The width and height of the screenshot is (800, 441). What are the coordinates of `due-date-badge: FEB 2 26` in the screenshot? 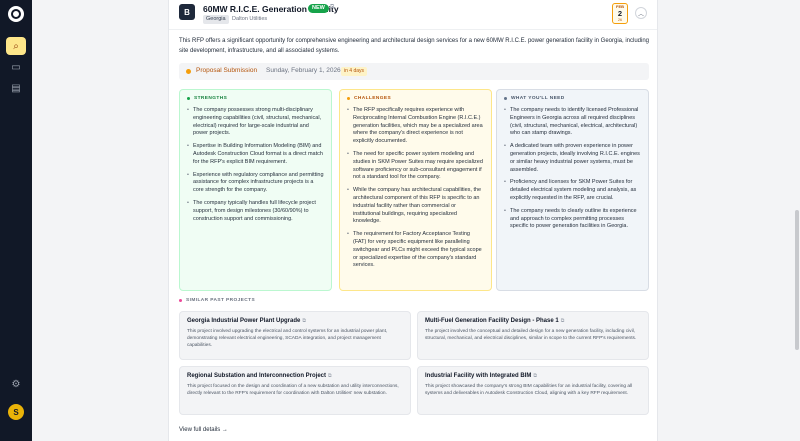 It's located at (620, 13).